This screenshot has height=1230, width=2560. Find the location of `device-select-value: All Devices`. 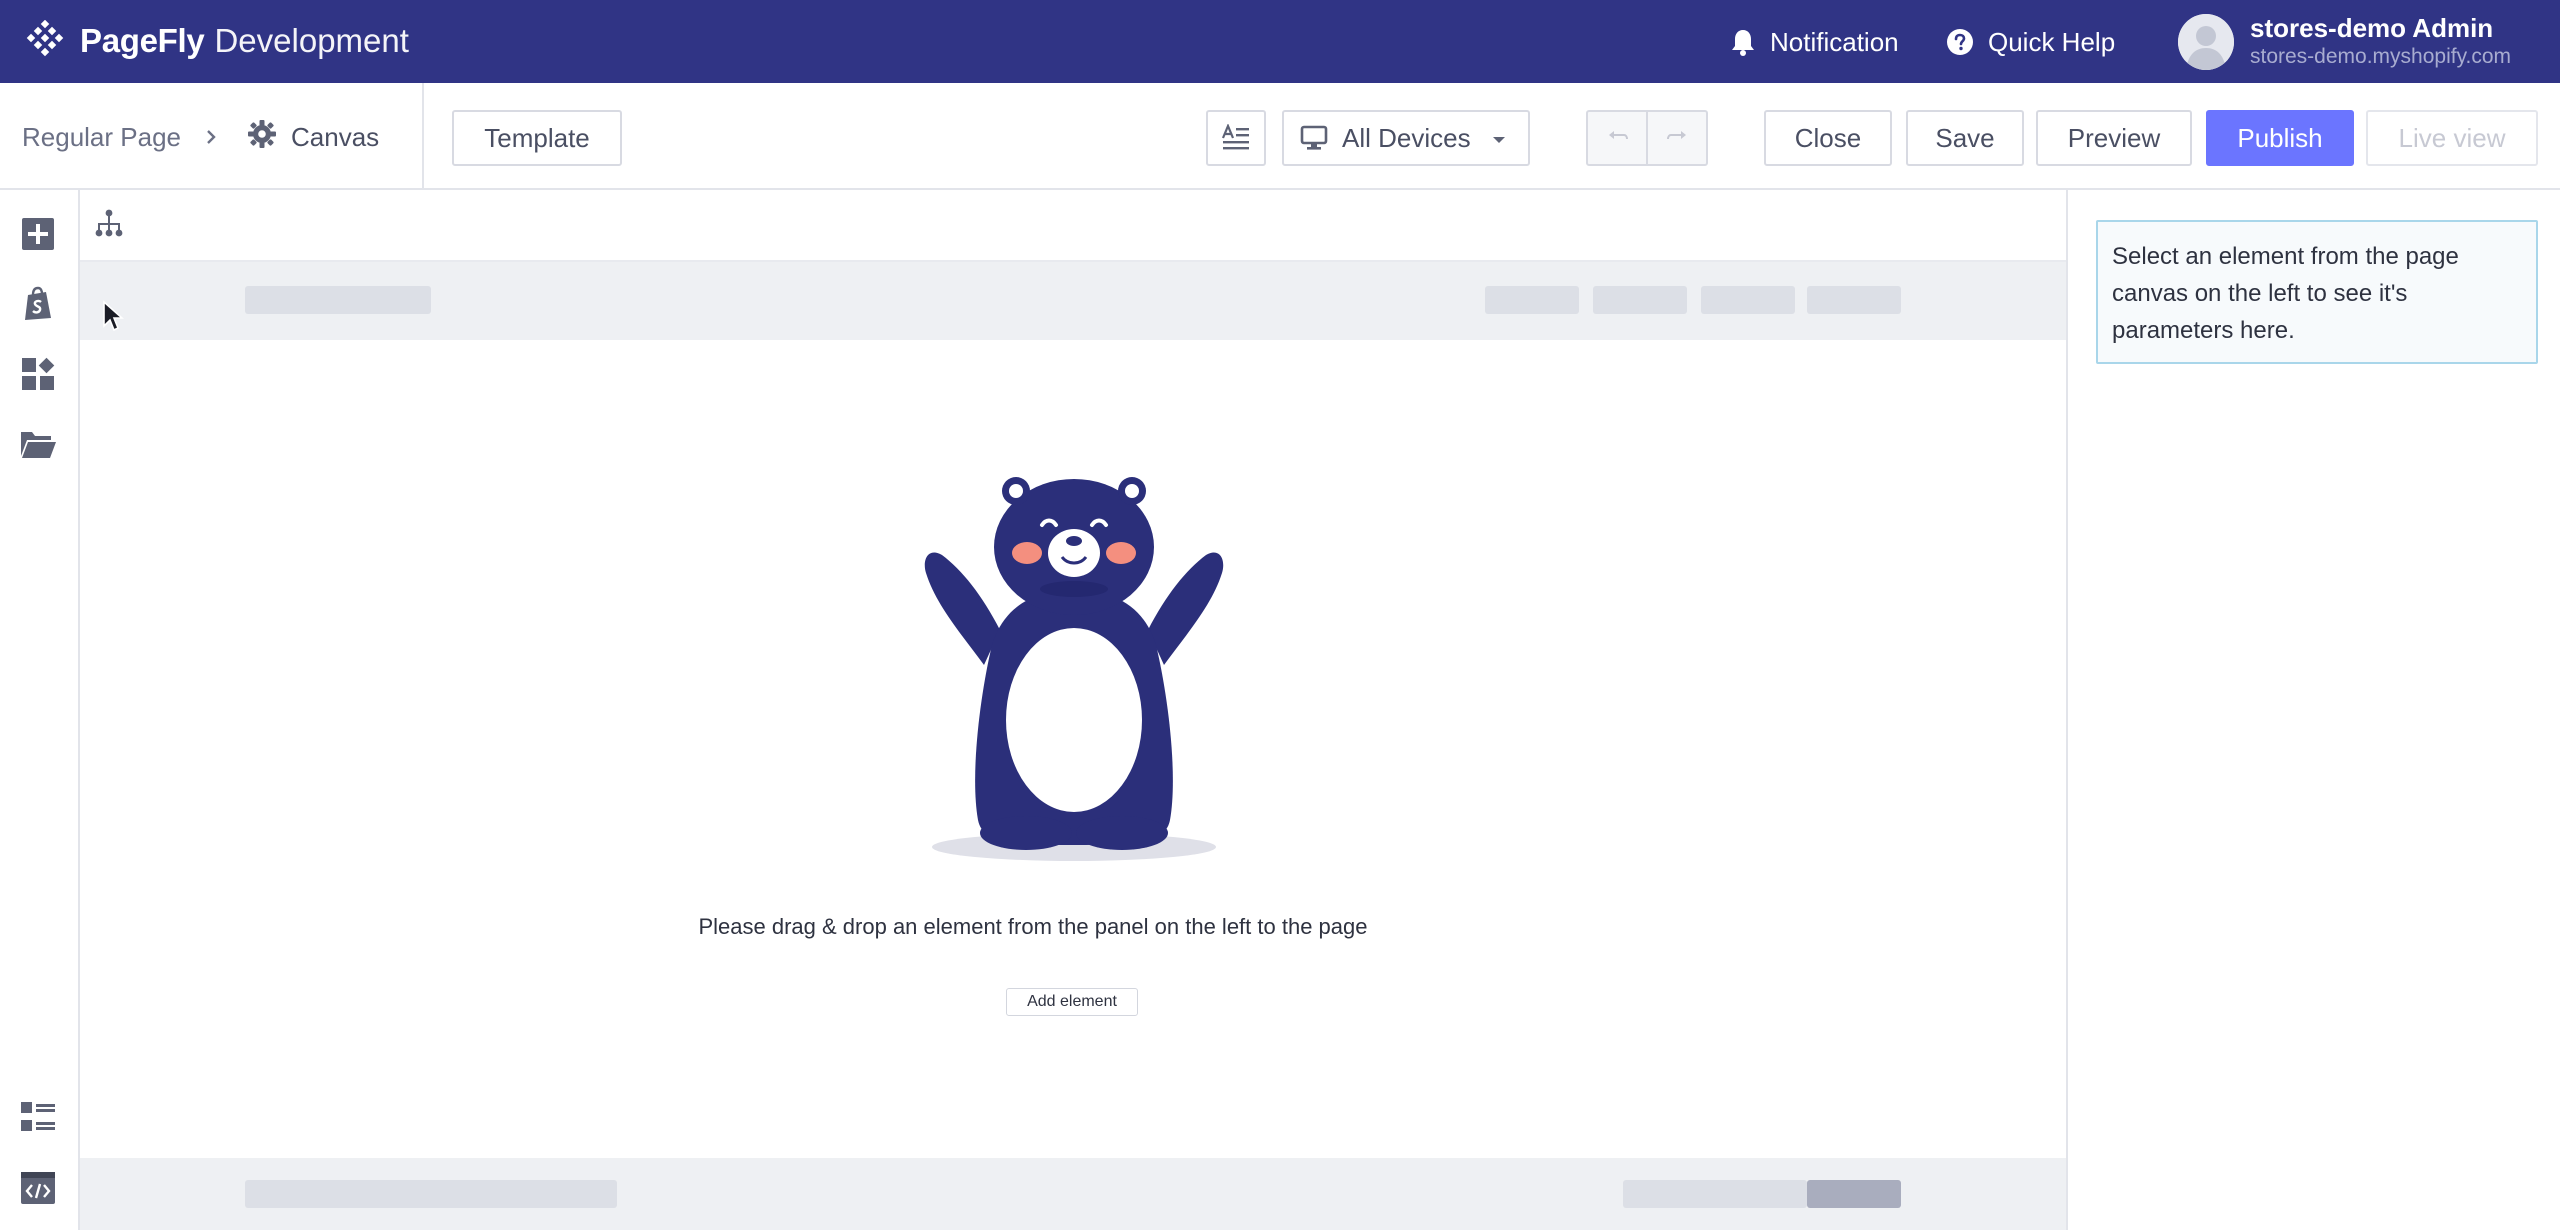

device-select-value: All Devices is located at coordinates (1406, 137).